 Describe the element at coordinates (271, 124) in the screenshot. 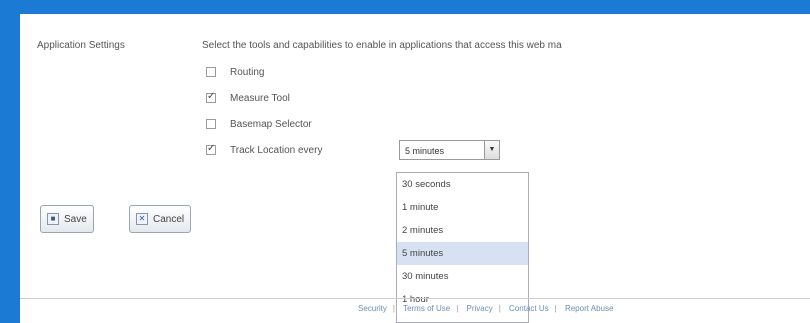

I see `option-label: Basemap Selector` at that location.